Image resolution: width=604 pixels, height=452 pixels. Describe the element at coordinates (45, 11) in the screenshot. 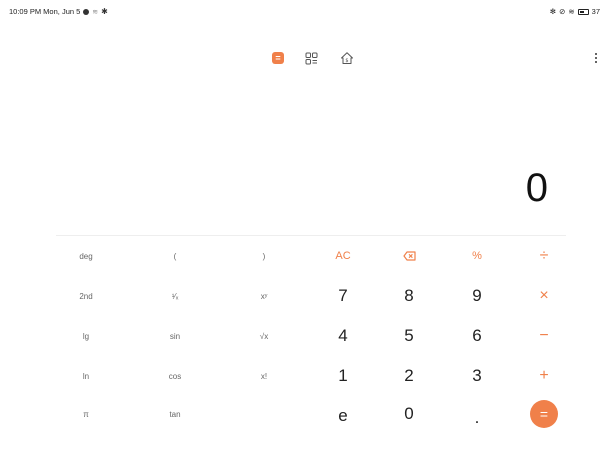

I see `status-time-date: 10:09 PM Mon, Jun 5` at that location.